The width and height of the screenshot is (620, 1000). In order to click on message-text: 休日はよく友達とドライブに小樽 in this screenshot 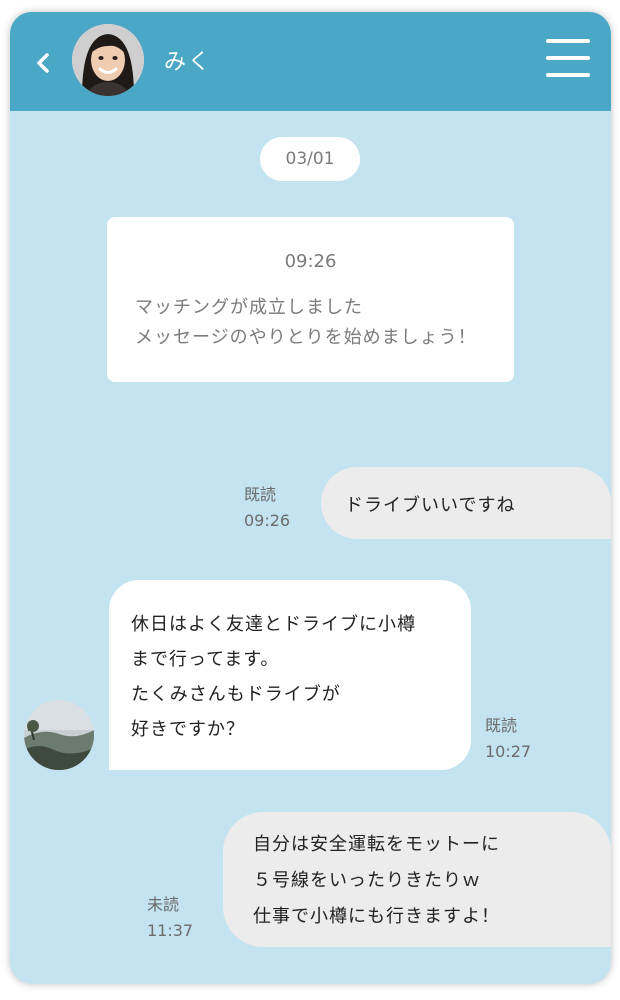, I will do `click(273, 624)`.